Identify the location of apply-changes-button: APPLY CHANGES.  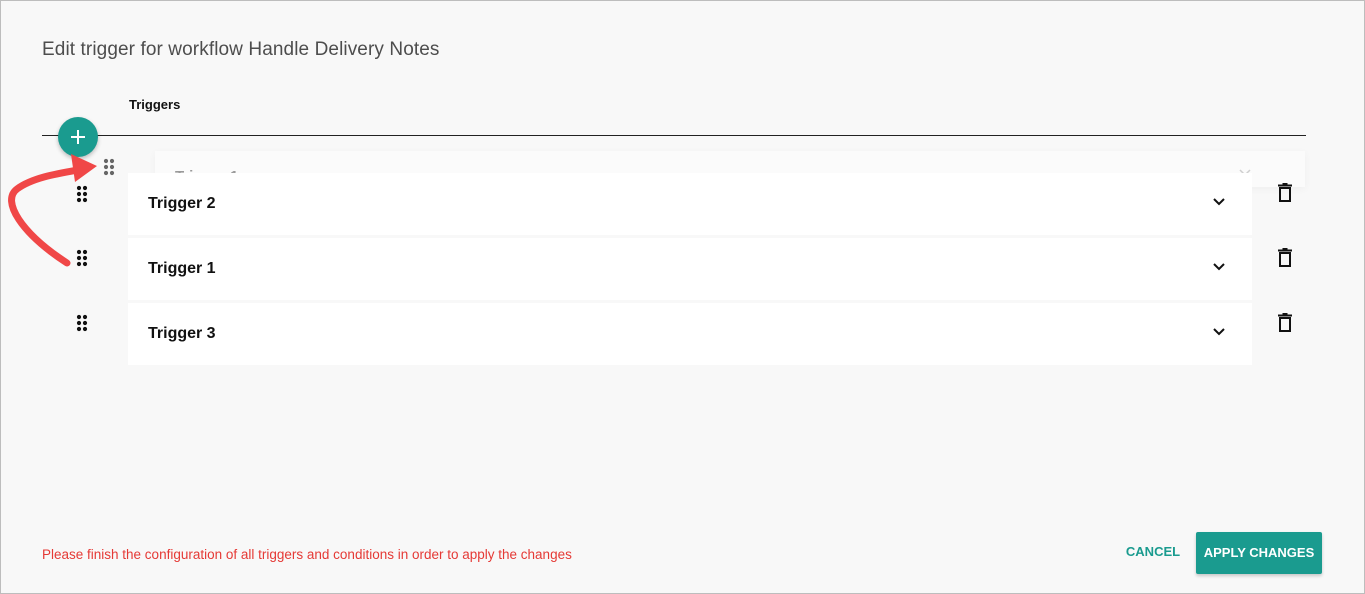
(1259, 553).